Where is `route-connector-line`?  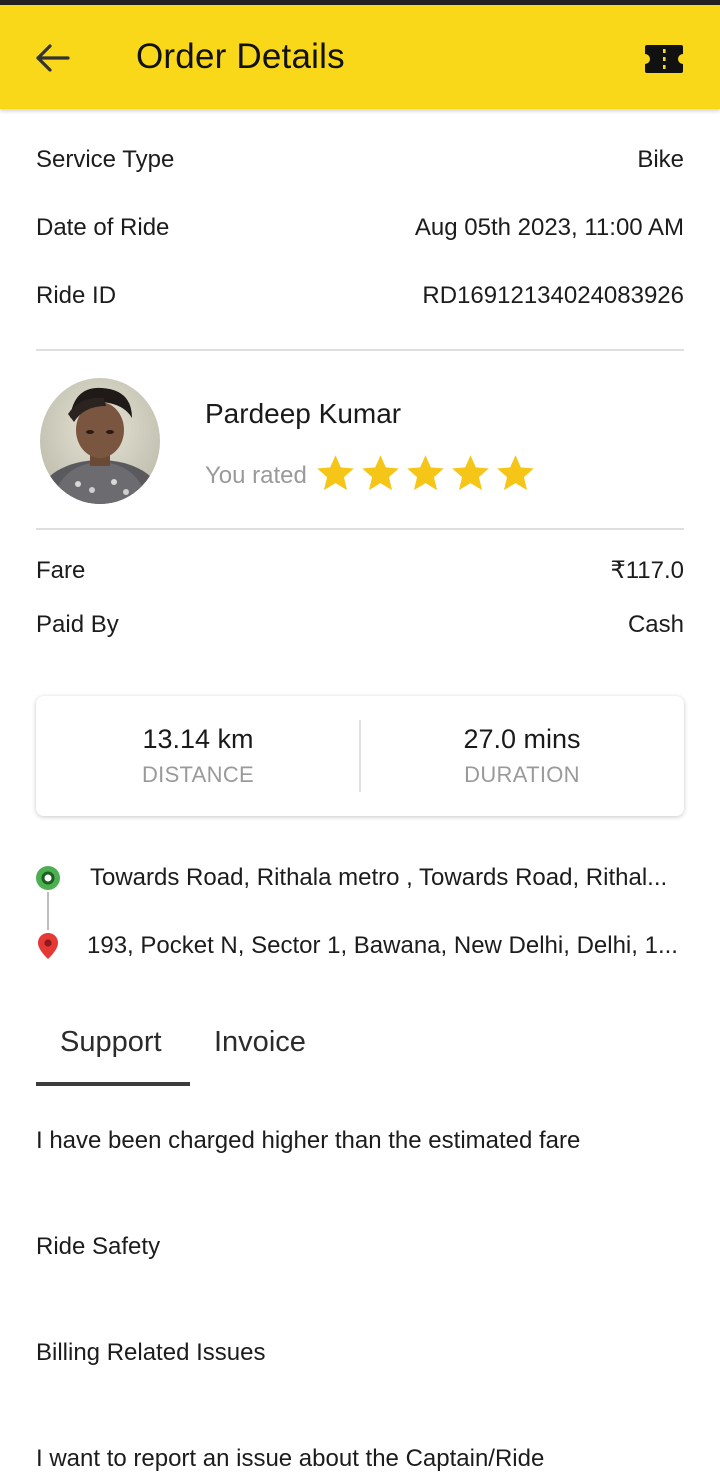 route-connector-line is located at coordinates (48, 911).